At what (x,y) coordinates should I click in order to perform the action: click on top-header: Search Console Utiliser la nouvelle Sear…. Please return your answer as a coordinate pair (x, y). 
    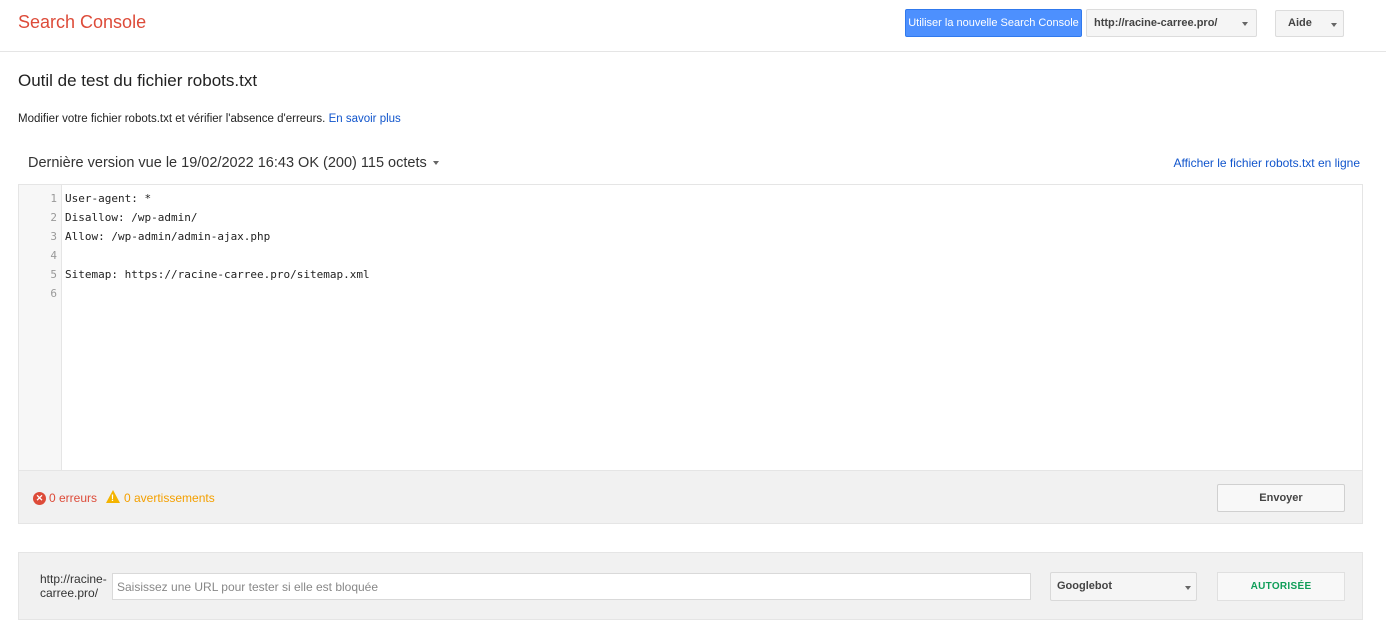
    Looking at the image, I should click on (693, 26).